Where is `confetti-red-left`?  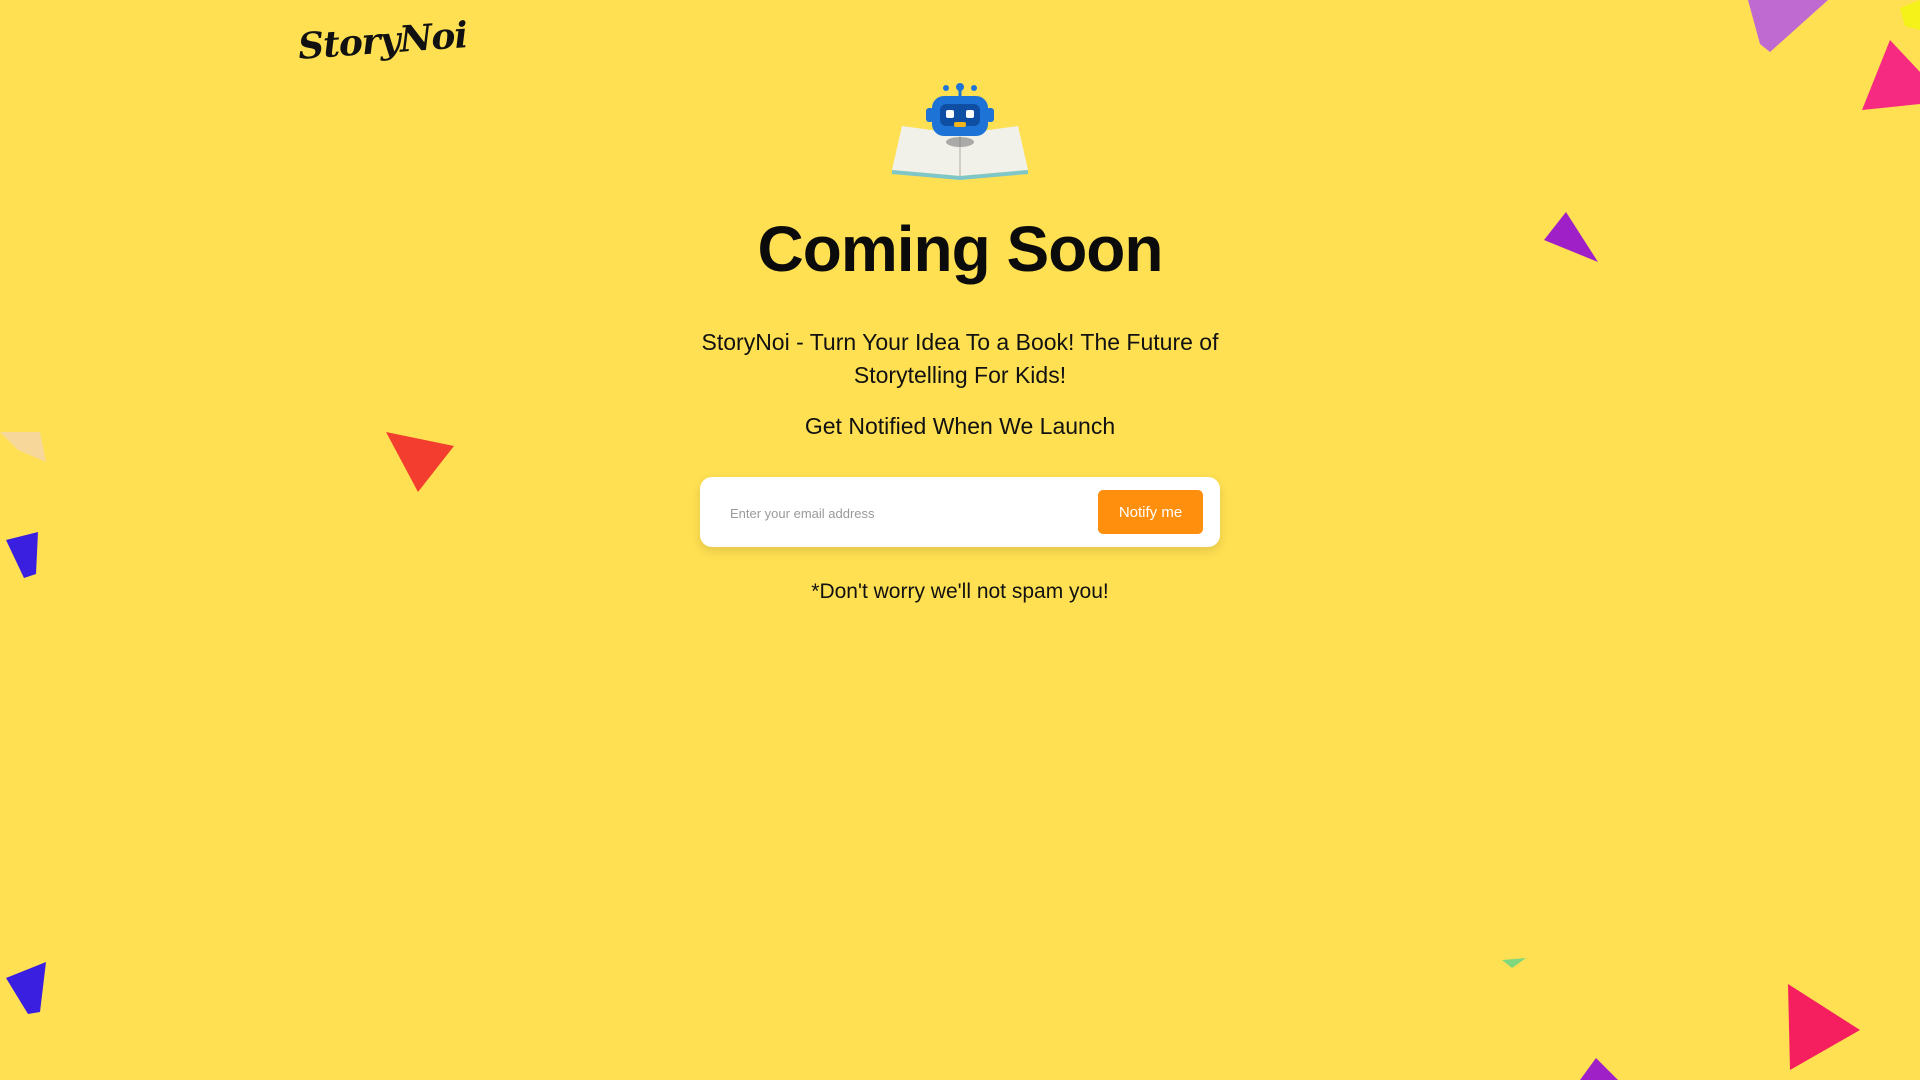
confetti-red-left is located at coordinates (420, 462).